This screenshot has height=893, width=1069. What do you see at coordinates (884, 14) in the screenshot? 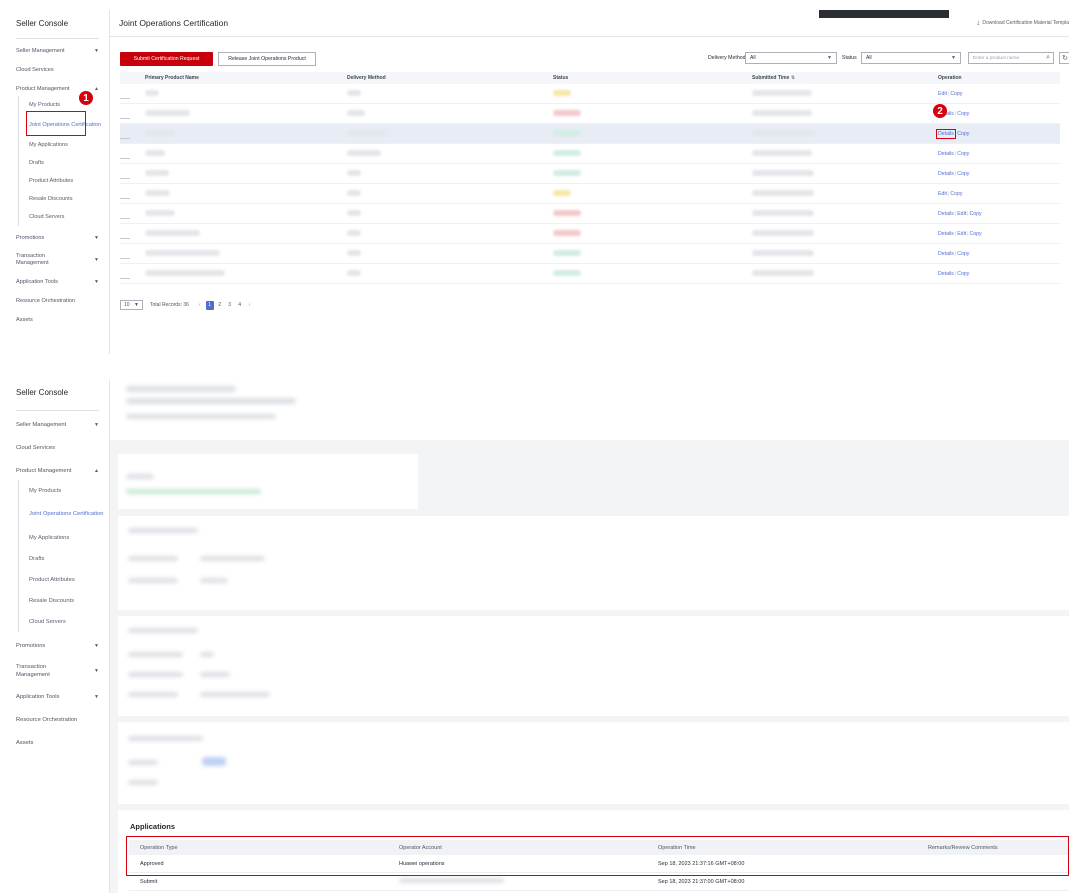
I see `top-overlay-bar` at bounding box center [884, 14].